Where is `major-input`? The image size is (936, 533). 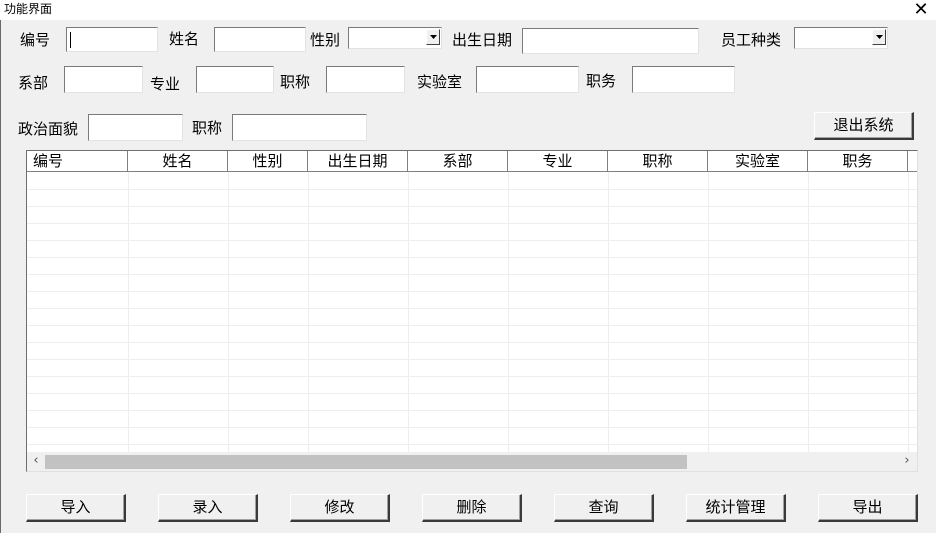
major-input is located at coordinates (235, 79).